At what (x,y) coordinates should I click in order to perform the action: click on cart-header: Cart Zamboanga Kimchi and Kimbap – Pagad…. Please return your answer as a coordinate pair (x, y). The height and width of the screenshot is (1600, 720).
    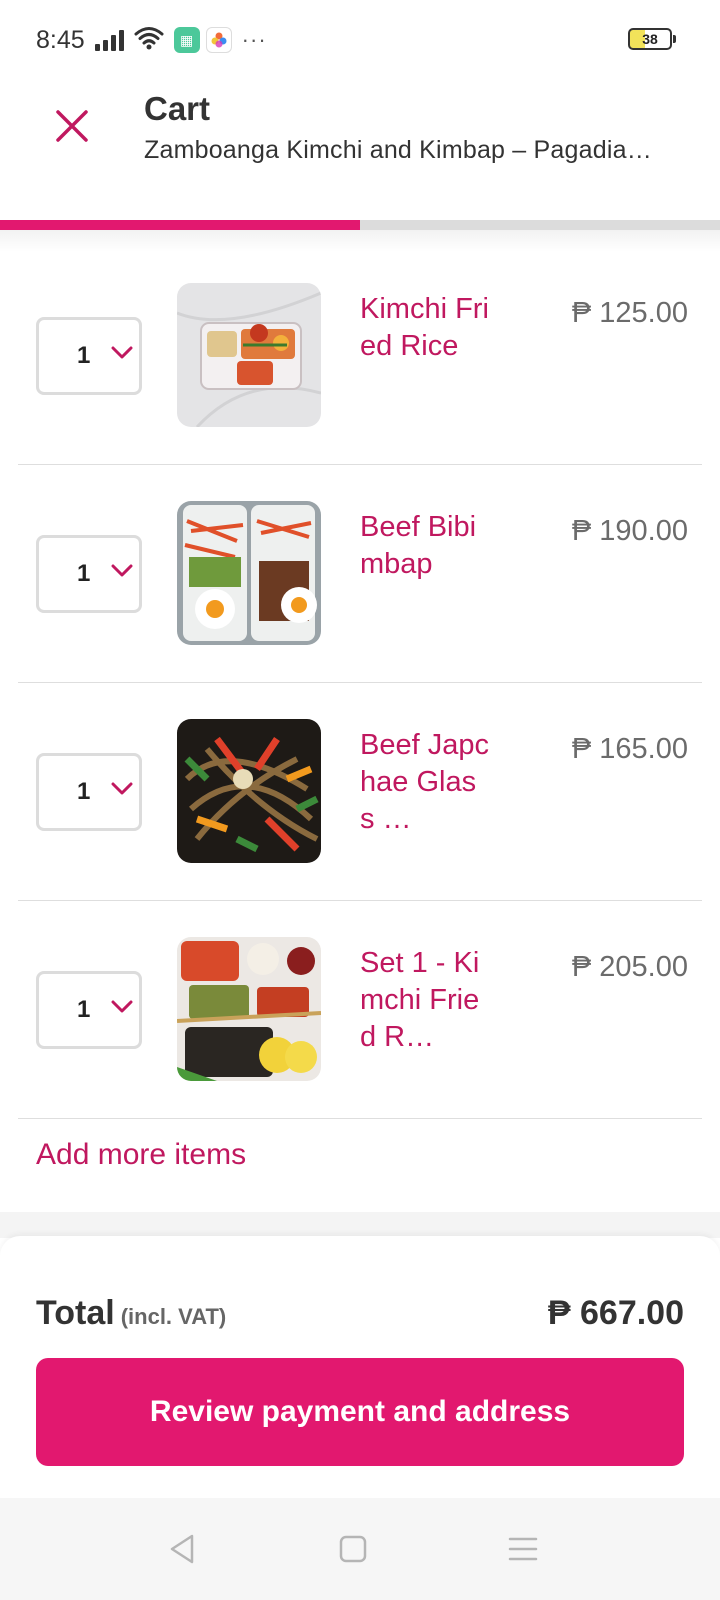
    Looking at the image, I should click on (360, 150).